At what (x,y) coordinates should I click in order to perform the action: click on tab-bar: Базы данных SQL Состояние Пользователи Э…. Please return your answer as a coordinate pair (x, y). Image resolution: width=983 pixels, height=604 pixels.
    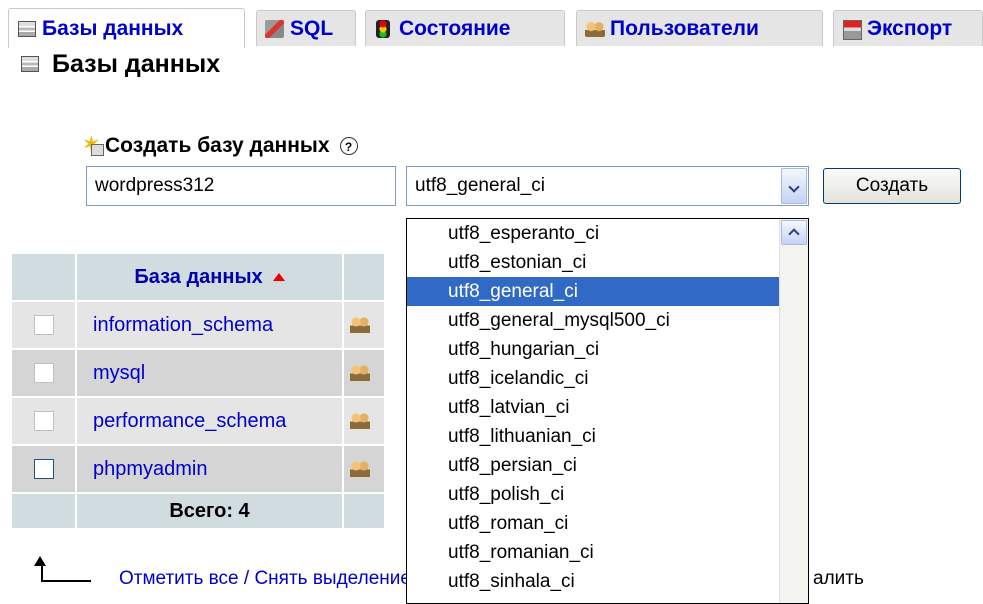
    Looking at the image, I should click on (495, 28).